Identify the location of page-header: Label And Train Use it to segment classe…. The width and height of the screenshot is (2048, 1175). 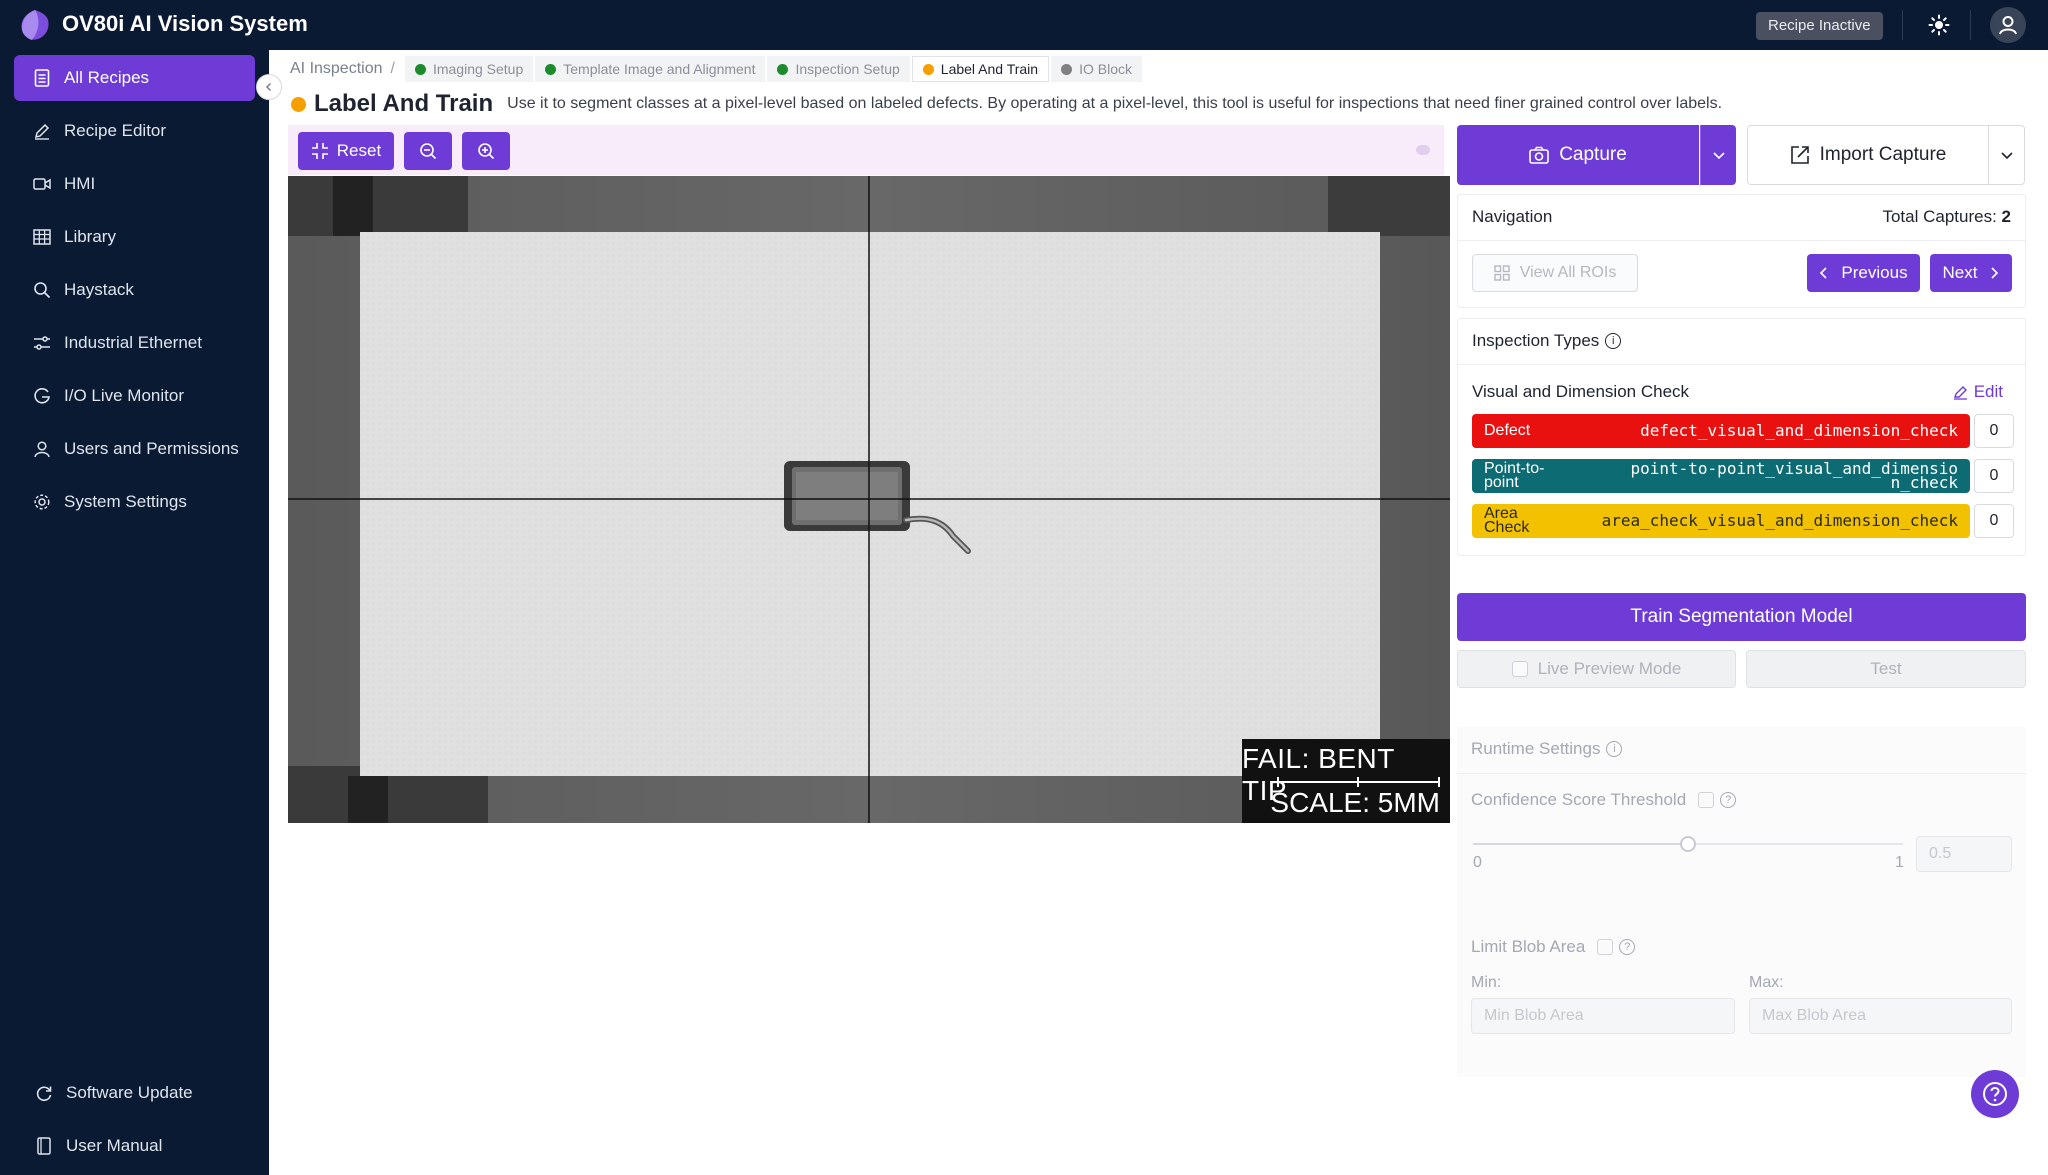
(1006, 104).